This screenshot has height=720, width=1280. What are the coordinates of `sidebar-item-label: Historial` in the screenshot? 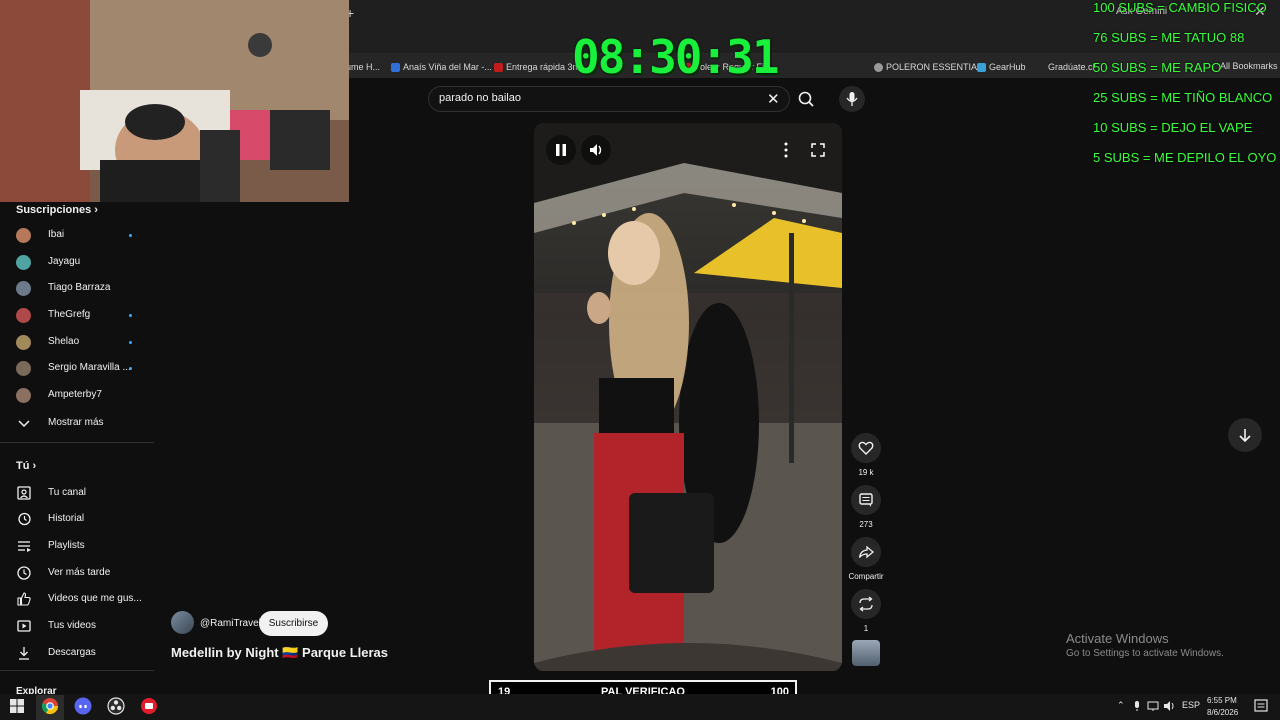 It's located at (66, 518).